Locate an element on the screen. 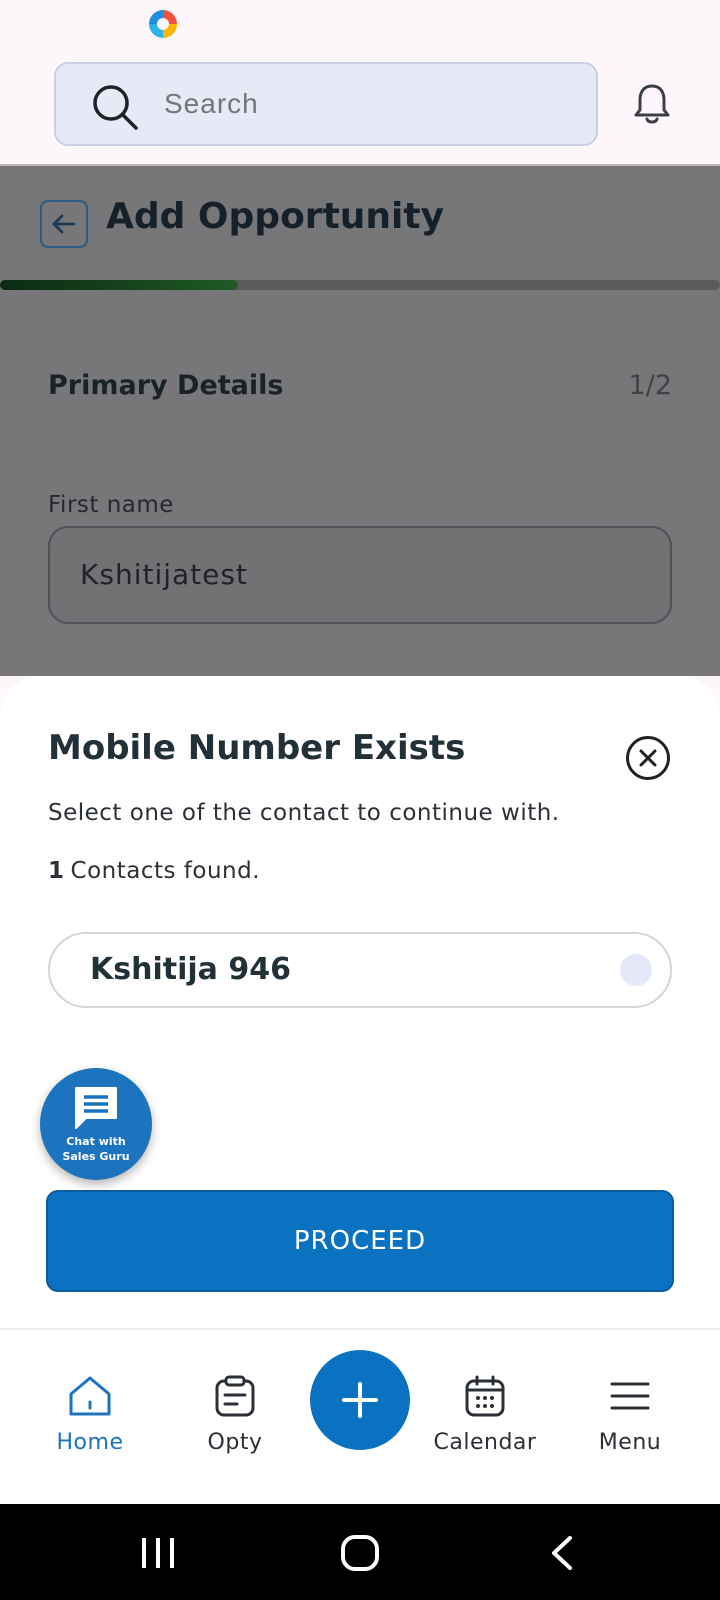 The width and height of the screenshot is (720, 1600). first-name-field: Kshitijatest is located at coordinates (360, 575).